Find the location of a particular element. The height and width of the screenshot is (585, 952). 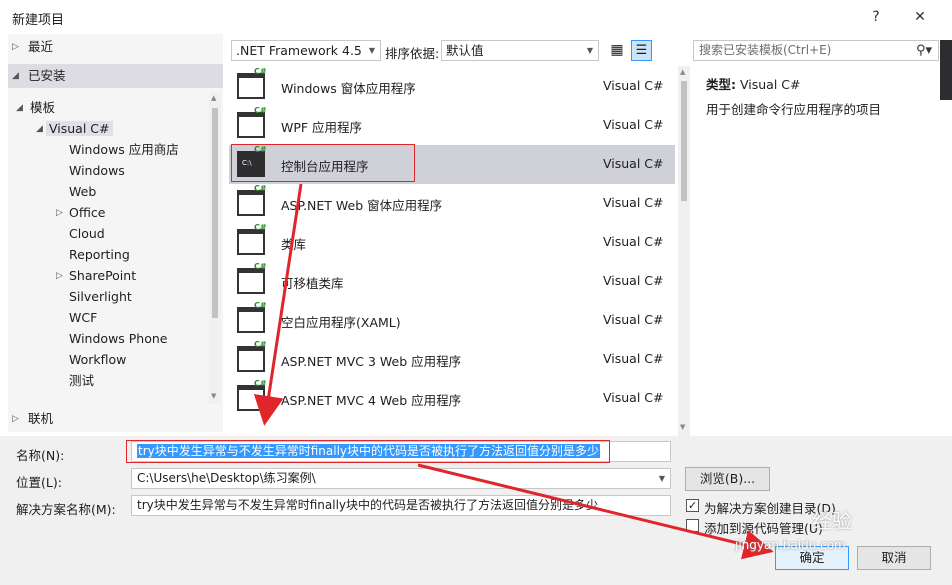

close-button: ✕ is located at coordinates (920, 17).